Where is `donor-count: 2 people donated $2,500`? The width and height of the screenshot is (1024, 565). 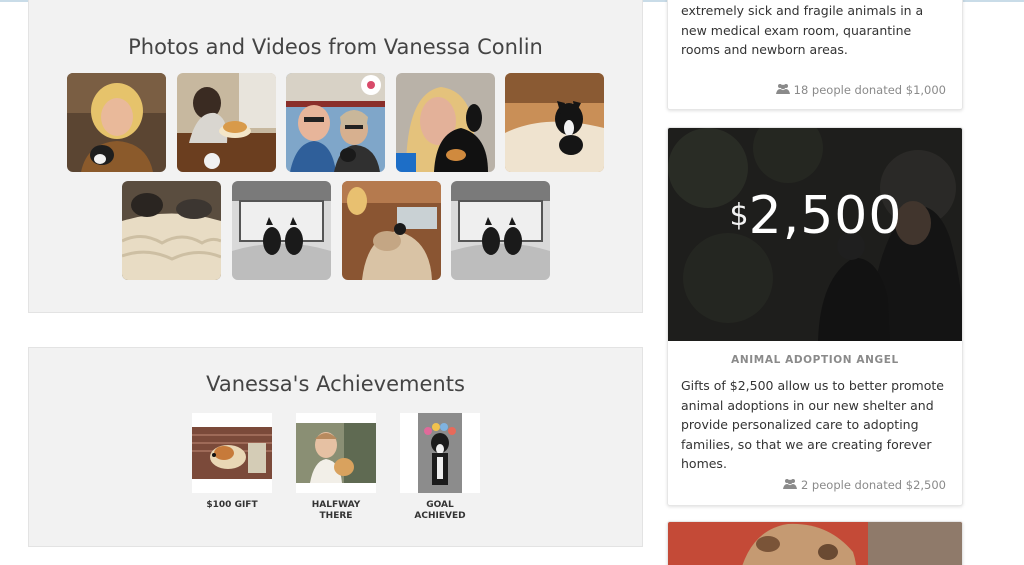 donor-count: 2 people donated $2,500 is located at coordinates (864, 485).